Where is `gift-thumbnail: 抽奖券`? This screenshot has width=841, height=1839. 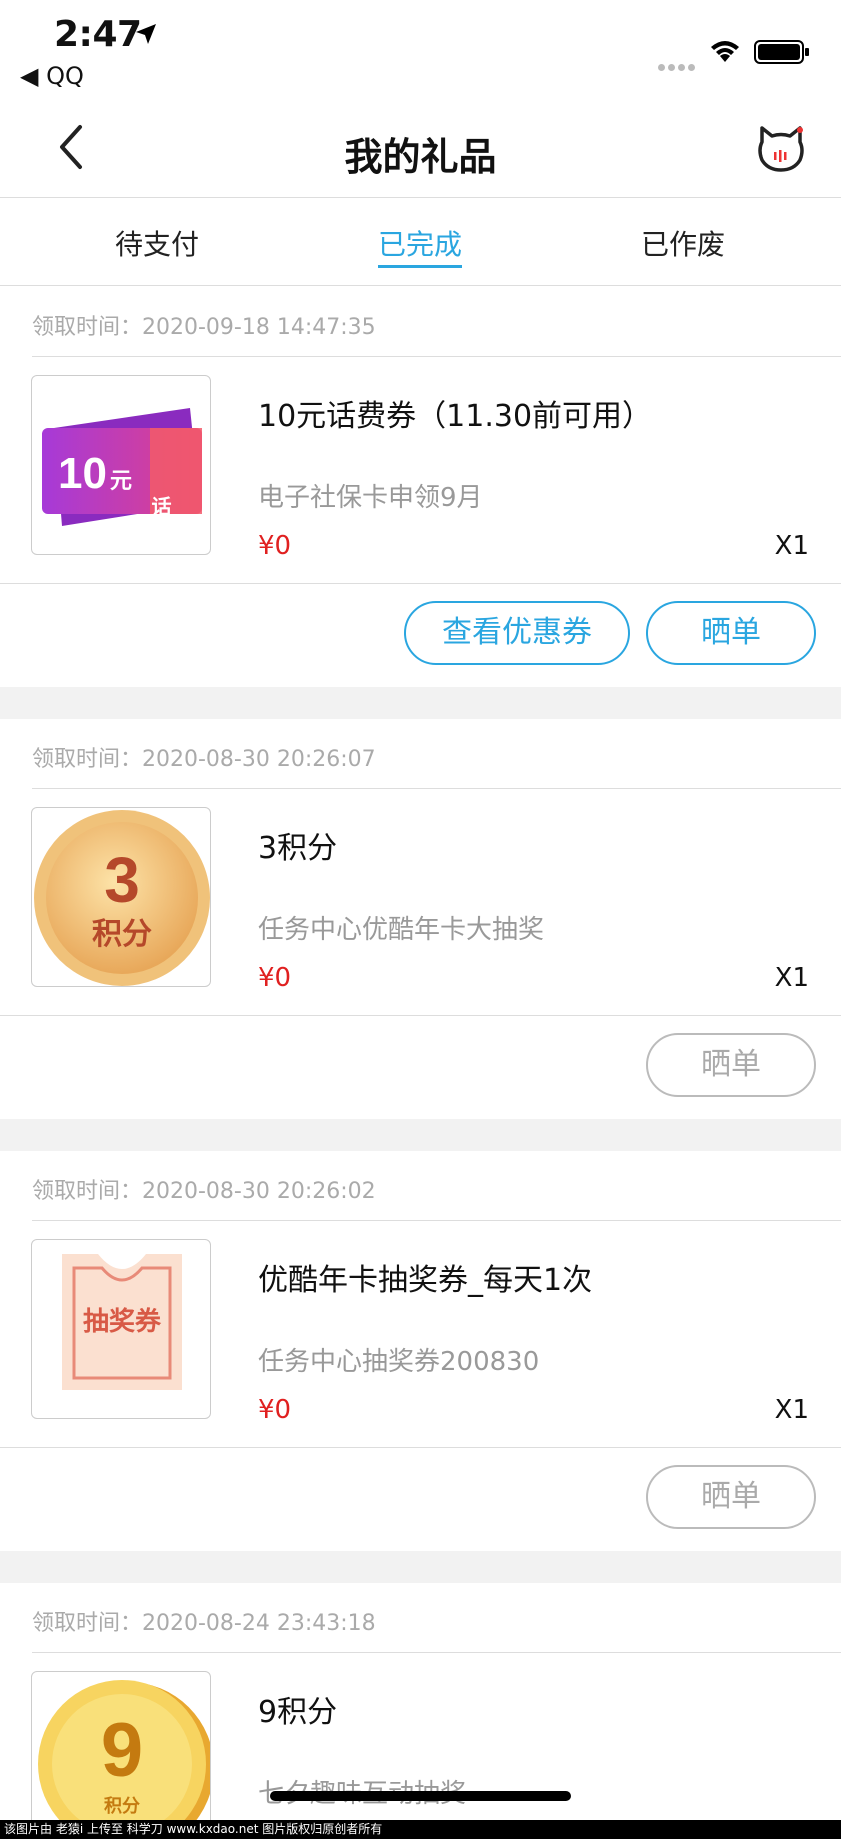
gift-thumbnail: 抽奖券 is located at coordinates (121, 1329).